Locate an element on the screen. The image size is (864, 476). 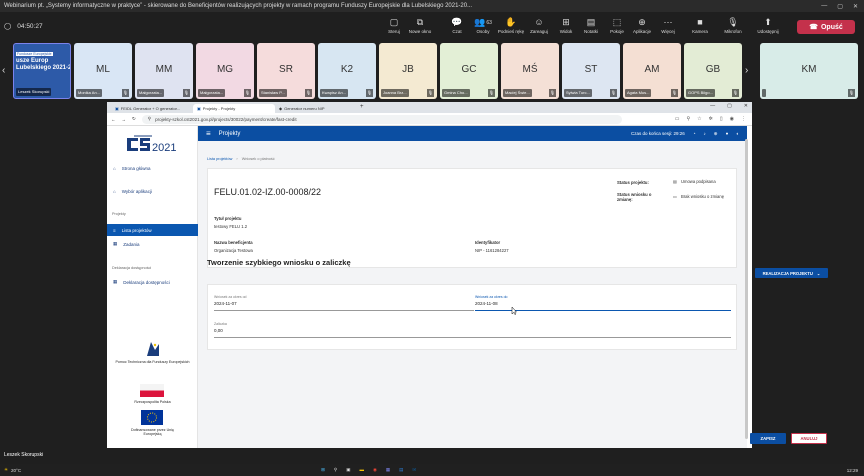
toolbar-button-3: 👥 63 Osoby is located at coordinates (483, 25).